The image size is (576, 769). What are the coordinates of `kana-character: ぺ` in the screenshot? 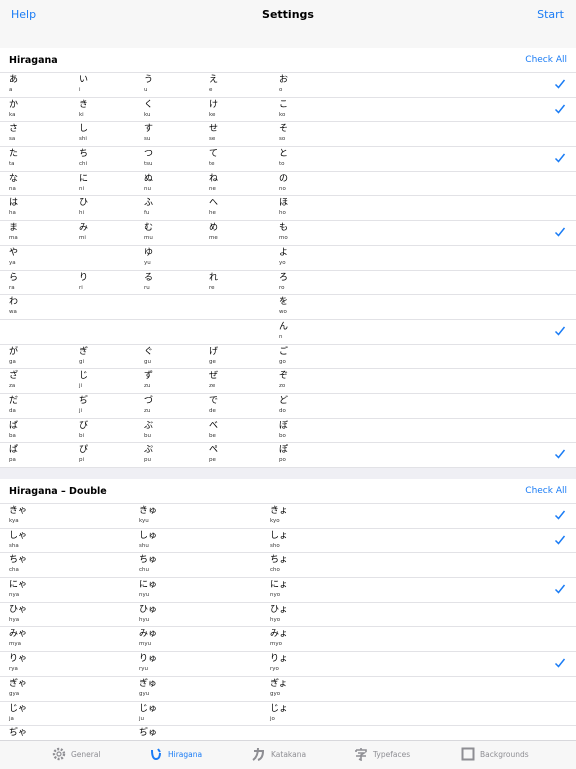 It's located at (214, 450).